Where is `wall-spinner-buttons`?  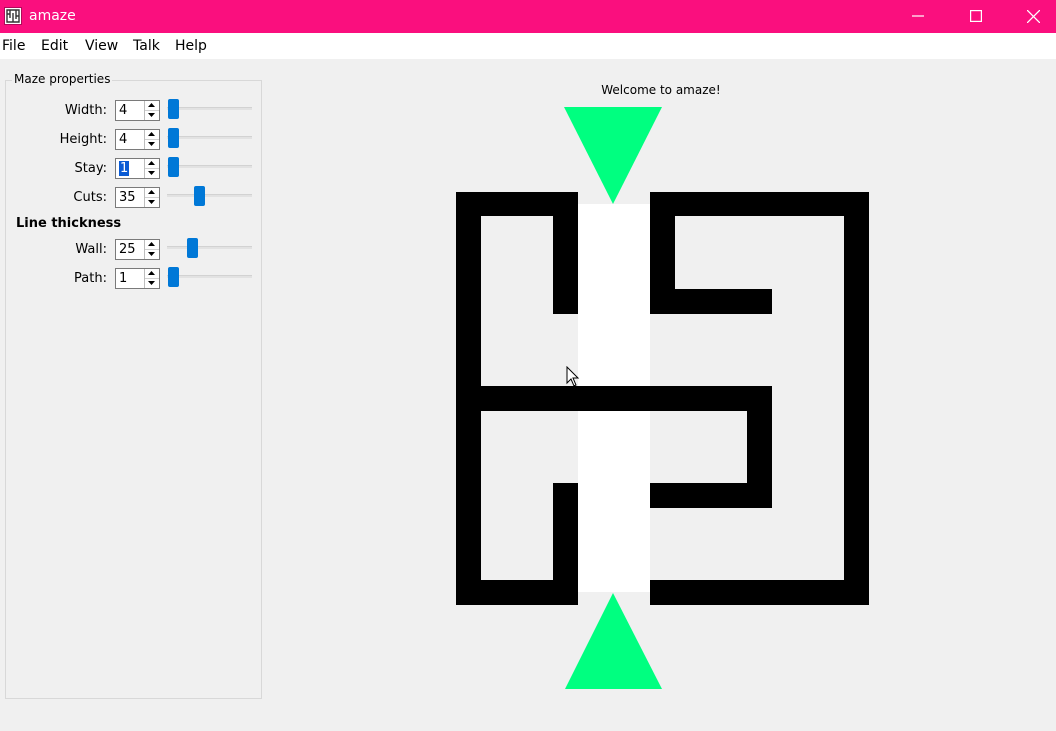
wall-spinner-buttons is located at coordinates (151, 249).